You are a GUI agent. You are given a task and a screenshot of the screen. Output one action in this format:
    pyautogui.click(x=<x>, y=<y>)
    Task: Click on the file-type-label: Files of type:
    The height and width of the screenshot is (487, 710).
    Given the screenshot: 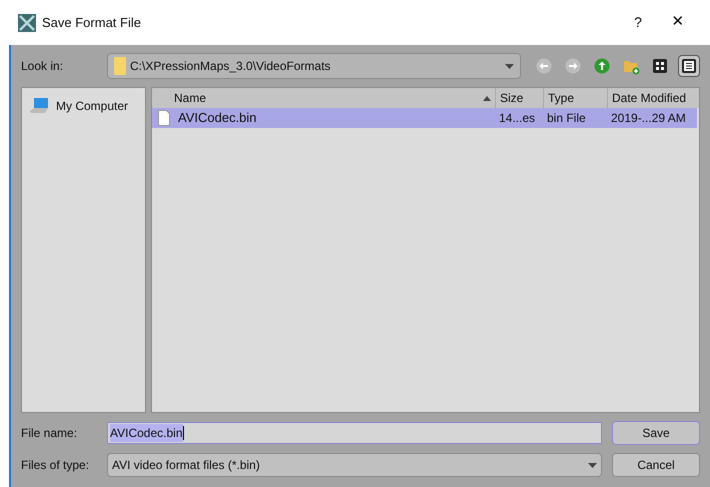 What is the action you would take?
    pyautogui.click(x=55, y=465)
    